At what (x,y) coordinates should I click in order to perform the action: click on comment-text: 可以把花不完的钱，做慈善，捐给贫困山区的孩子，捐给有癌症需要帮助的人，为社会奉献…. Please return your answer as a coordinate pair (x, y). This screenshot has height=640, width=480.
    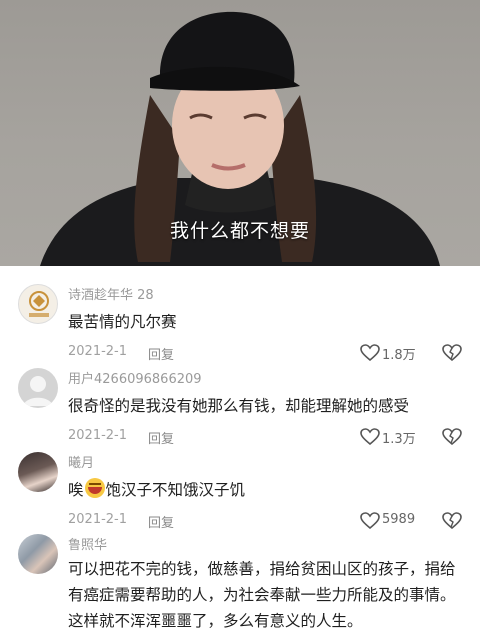
    Looking at the image, I should click on (262, 595).